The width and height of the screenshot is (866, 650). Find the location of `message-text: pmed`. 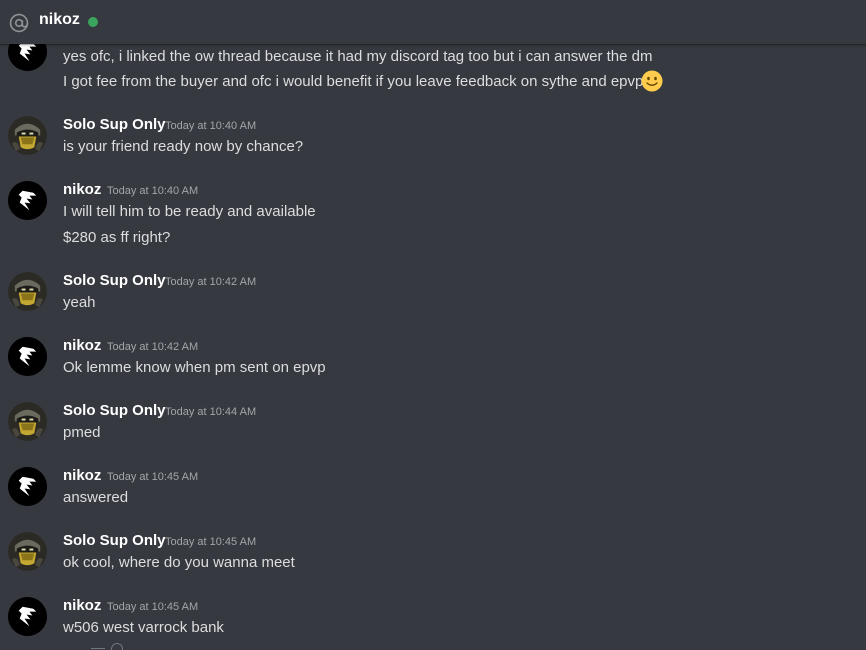

message-text: pmed is located at coordinates (82, 432).